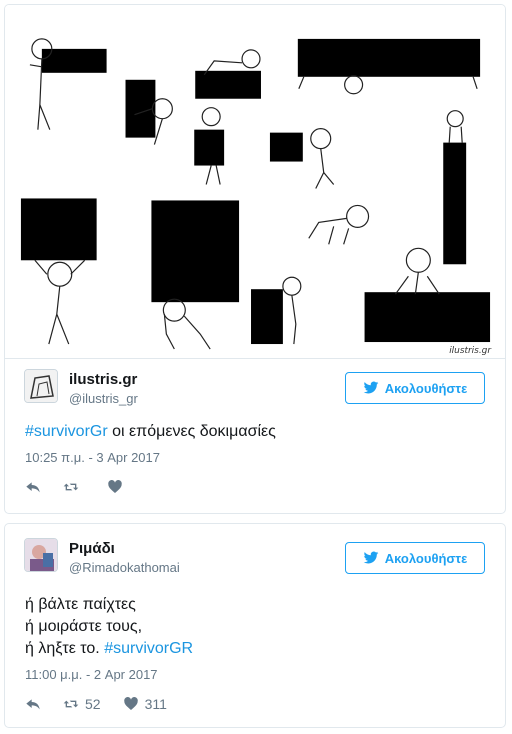 This screenshot has width=512, height=734. I want to click on hashtag-link: #survivorGR, so click(148, 648).